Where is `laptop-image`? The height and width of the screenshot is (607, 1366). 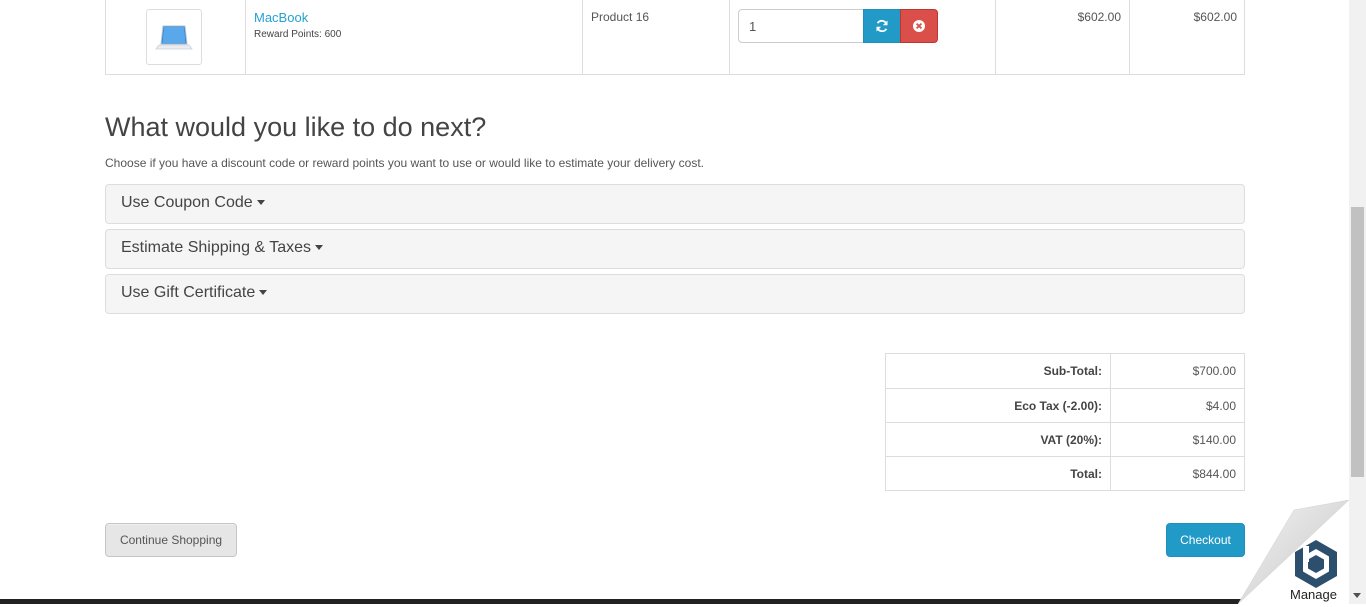
laptop-image is located at coordinates (174, 37).